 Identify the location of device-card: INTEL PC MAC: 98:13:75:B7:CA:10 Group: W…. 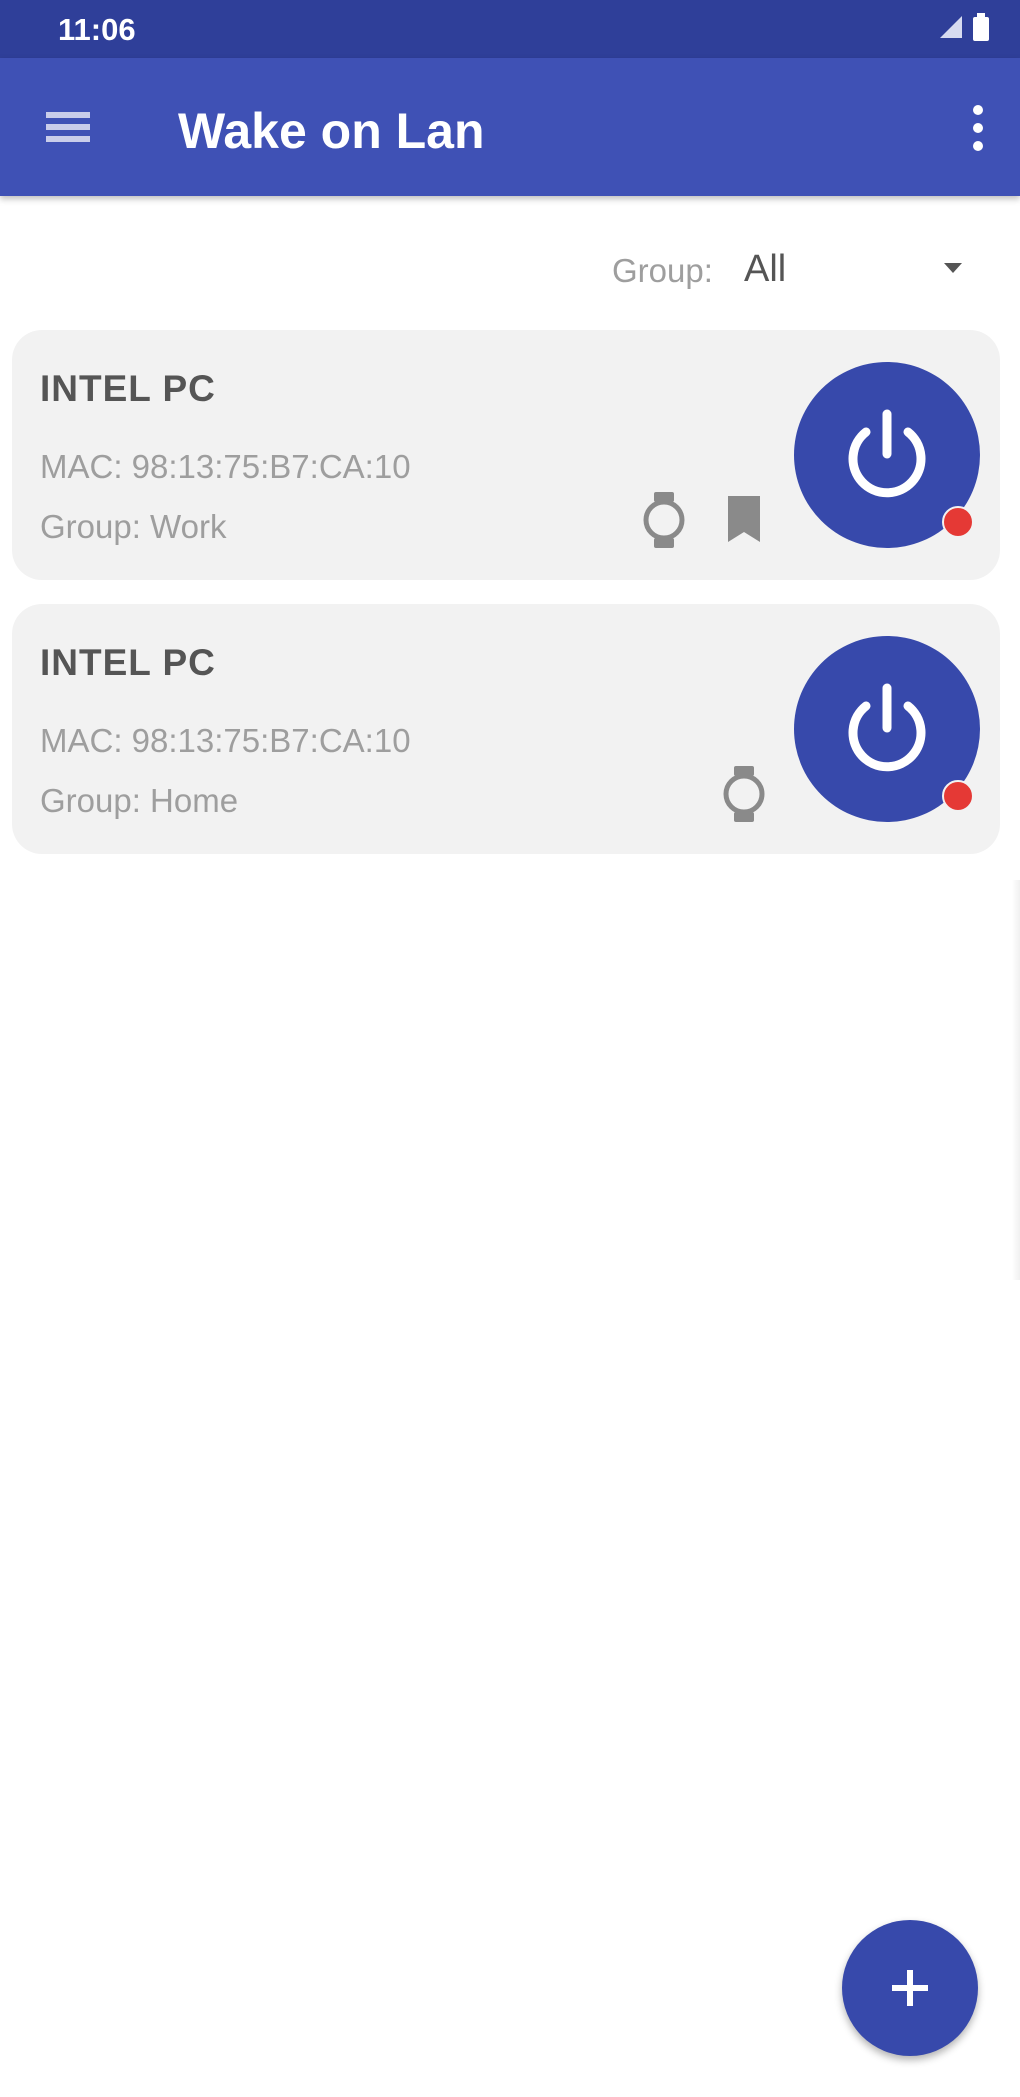
(506, 455).